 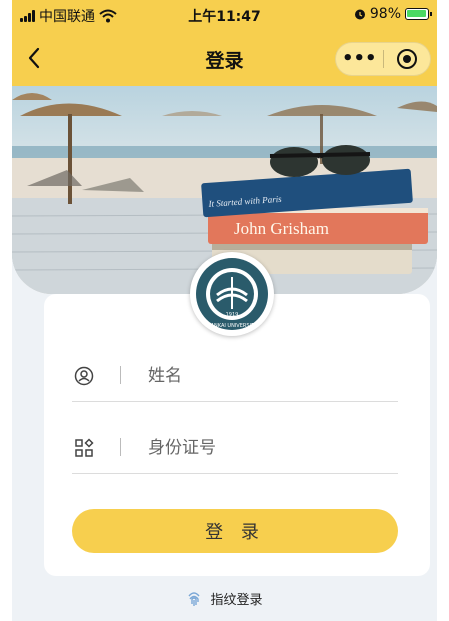 I want to click on name-field-row, so click(x=235, y=376).